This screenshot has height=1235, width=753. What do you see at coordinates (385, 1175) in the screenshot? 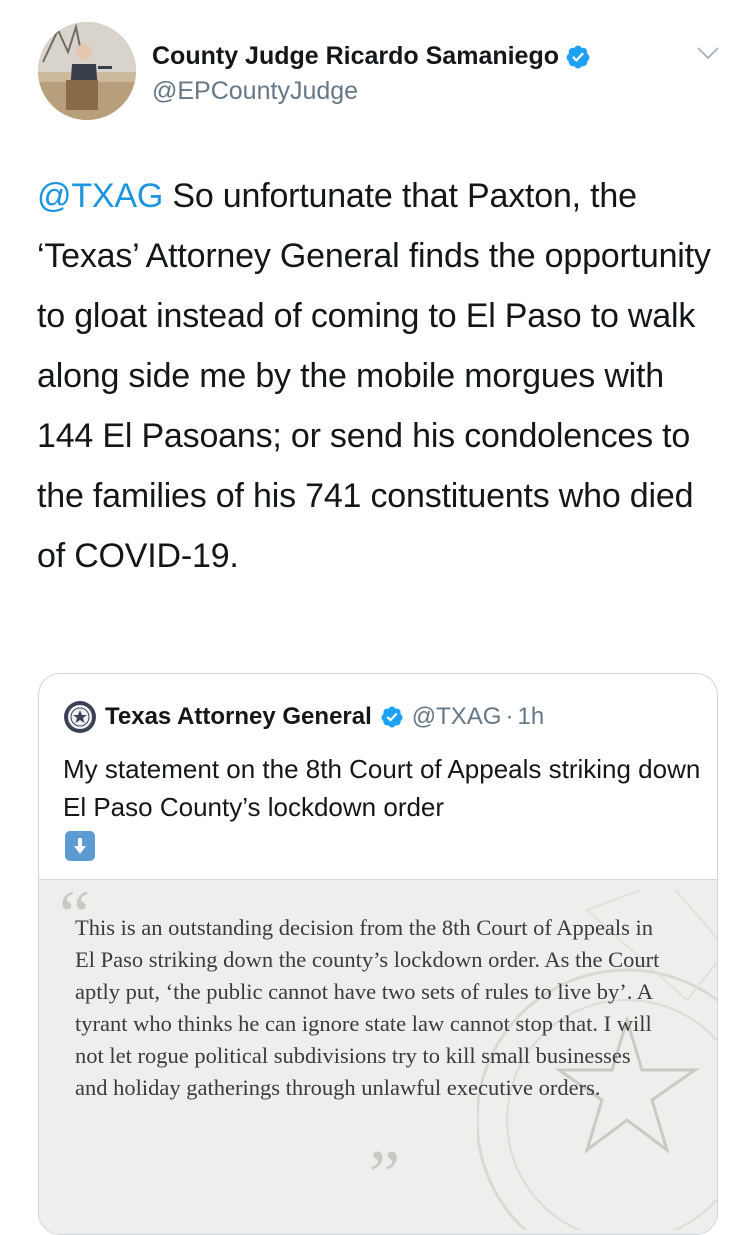
I see `close-quote-mark: ”` at bounding box center [385, 1175].